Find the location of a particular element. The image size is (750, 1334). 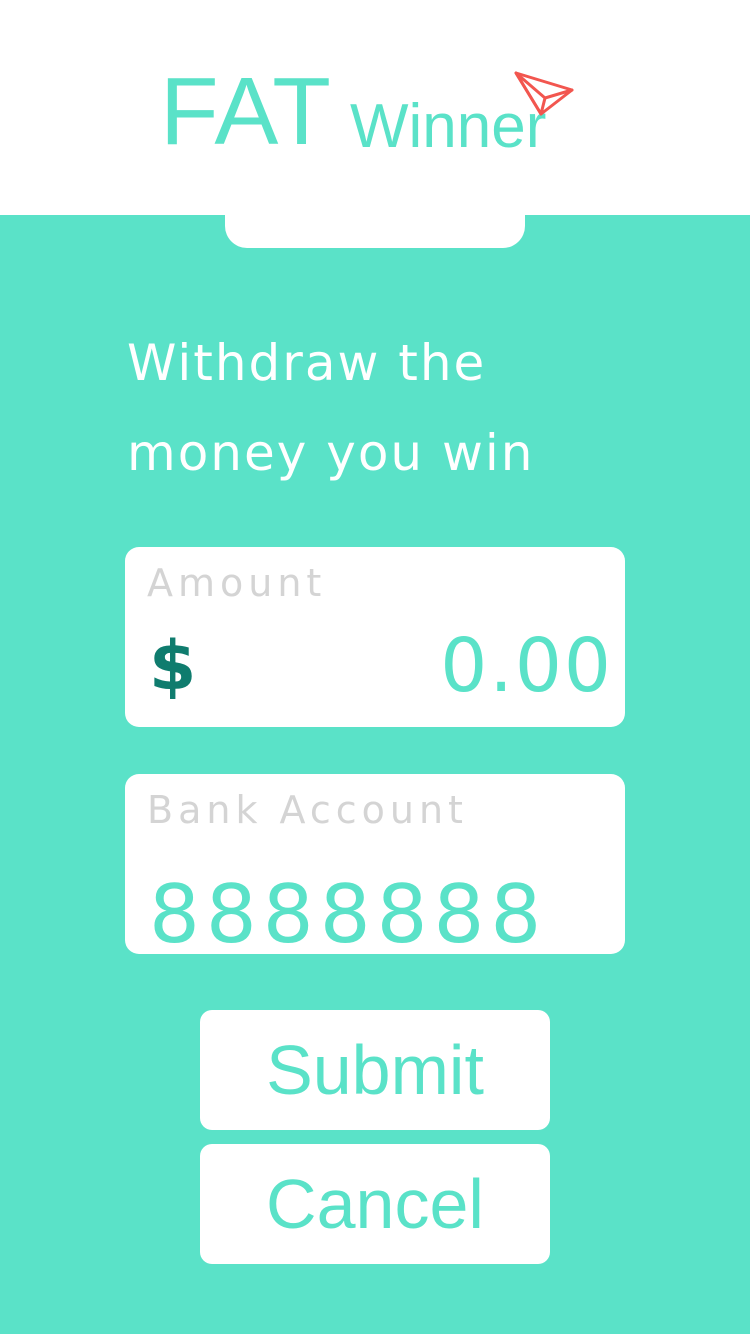

amount-label: Amount is located at coordinates (237, 583).